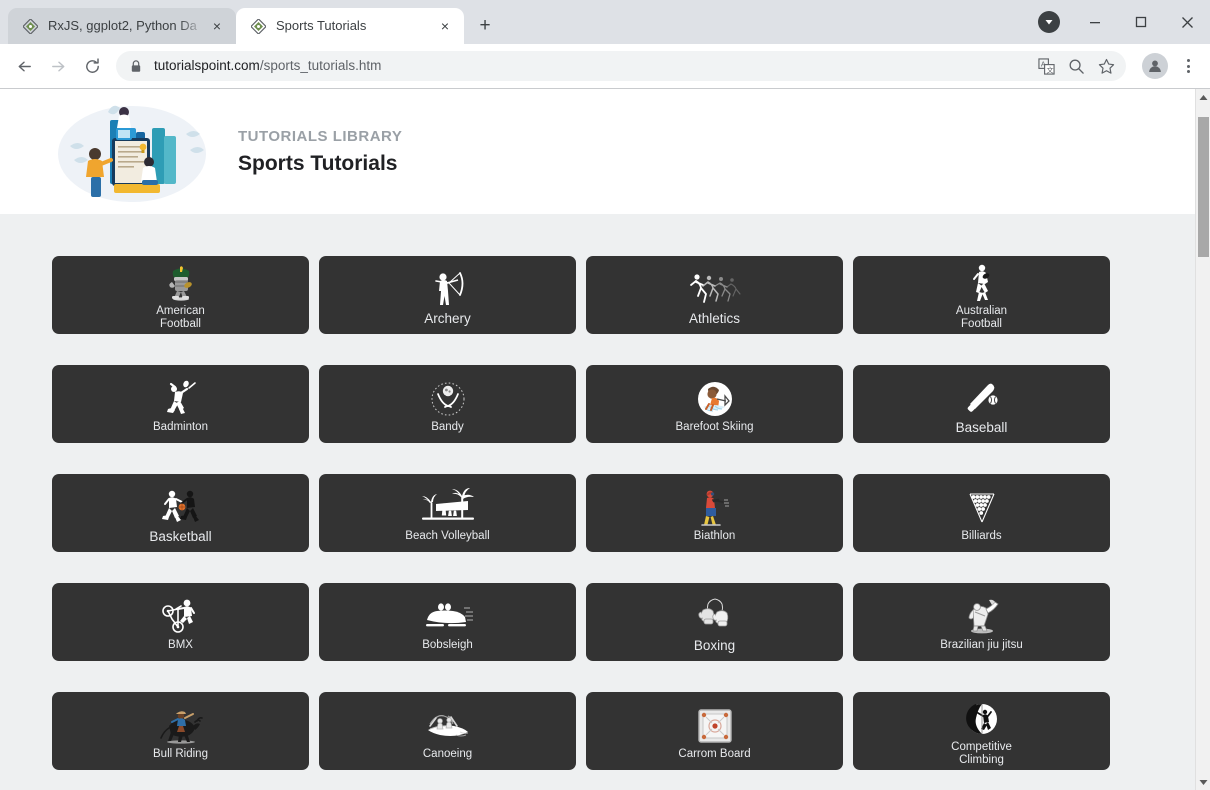 The height and width of the screenshot is (790, 1210). I want to click on bandy-icon, so click(448, 399).